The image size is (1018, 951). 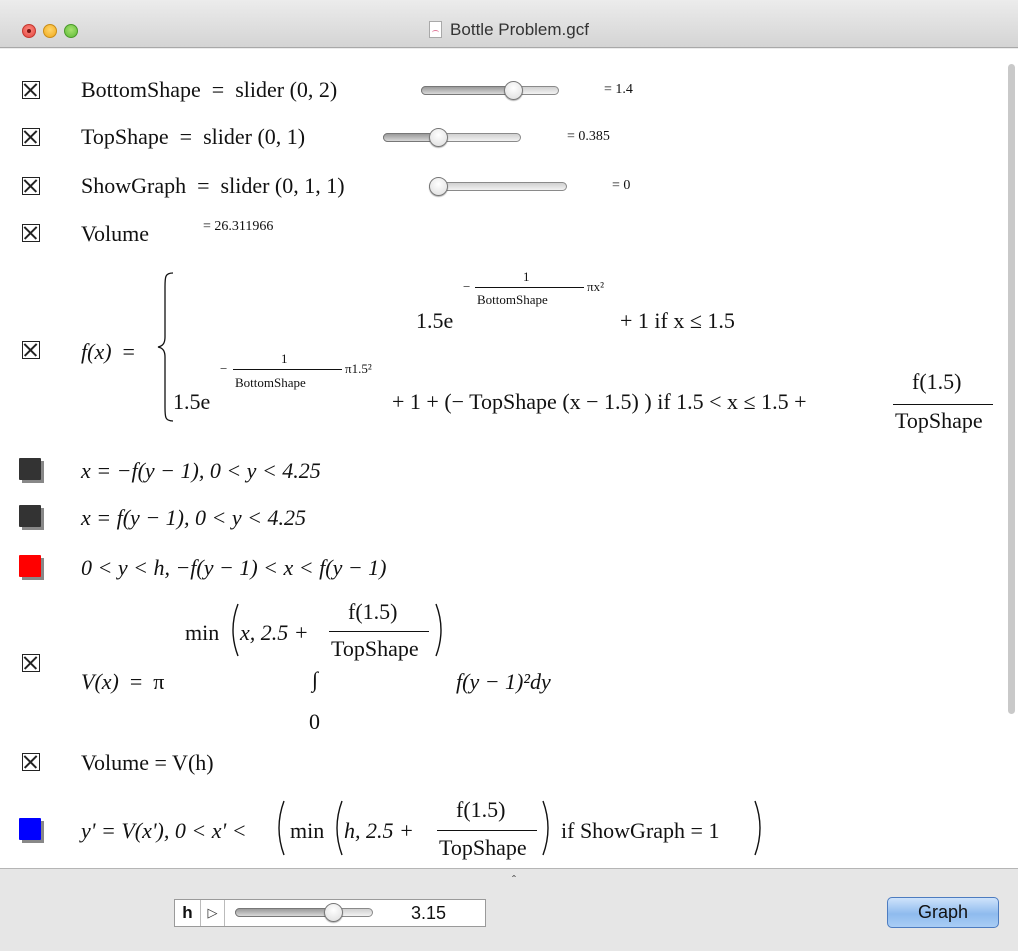 What do you see at coordinates (96, 351) in the screenshot?
I see `f-lhs: f(x)` at bounding box center [96, 351].